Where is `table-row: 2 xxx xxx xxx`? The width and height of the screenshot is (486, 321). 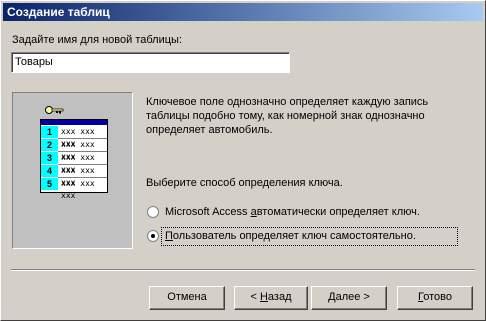
table-row: 2 xxx xxx xxx is located at coordinates (74, 150).